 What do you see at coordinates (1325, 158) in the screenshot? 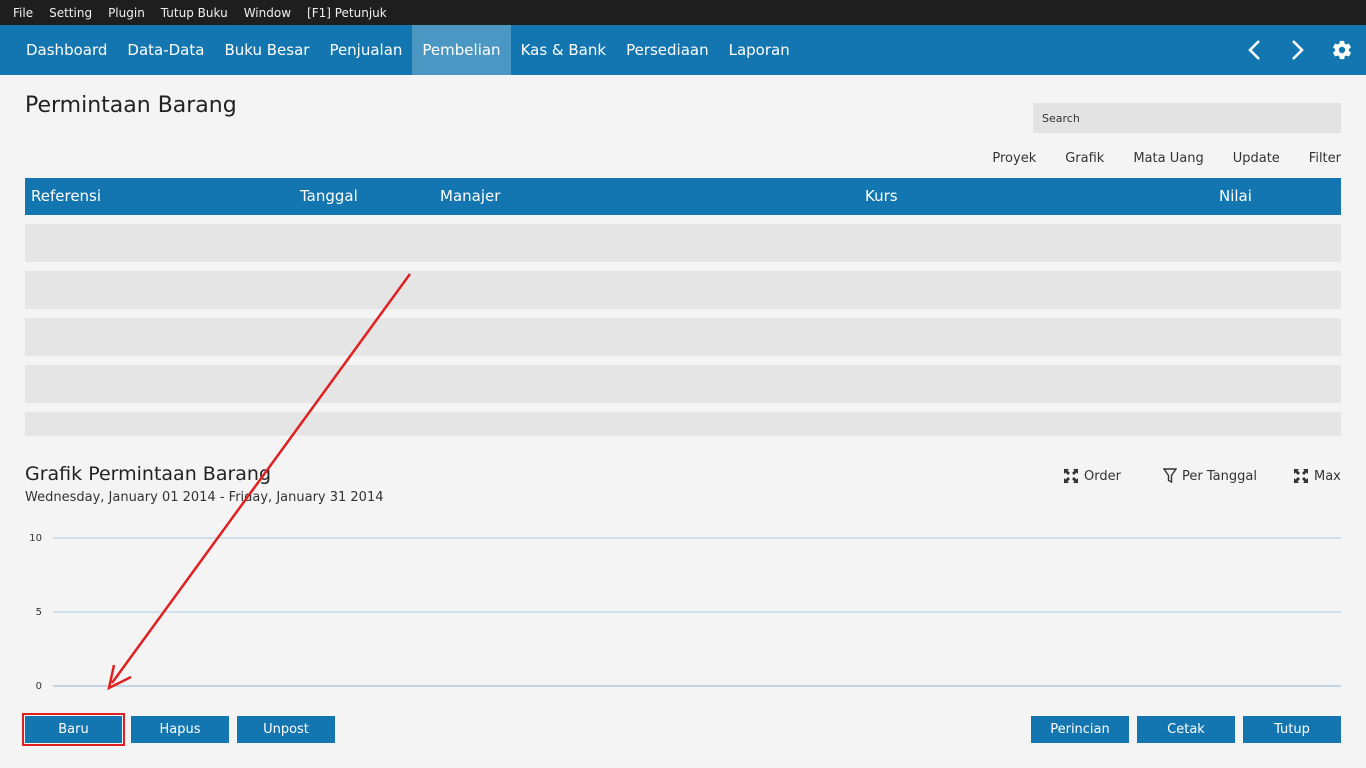
I see `filter-button: Filter` at bounding box center [1325, 158].